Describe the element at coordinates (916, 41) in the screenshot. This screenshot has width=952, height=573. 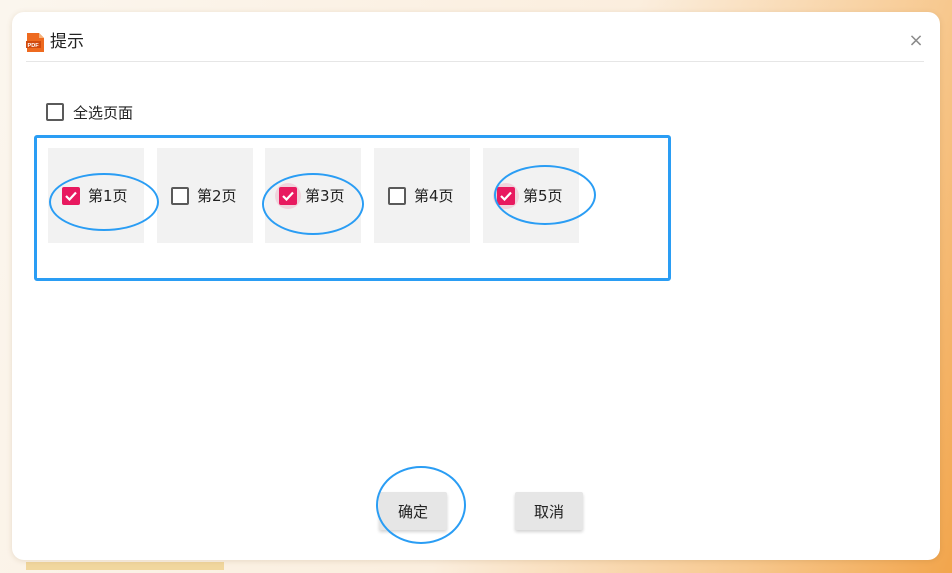
I see `close-button: ×` at that location.